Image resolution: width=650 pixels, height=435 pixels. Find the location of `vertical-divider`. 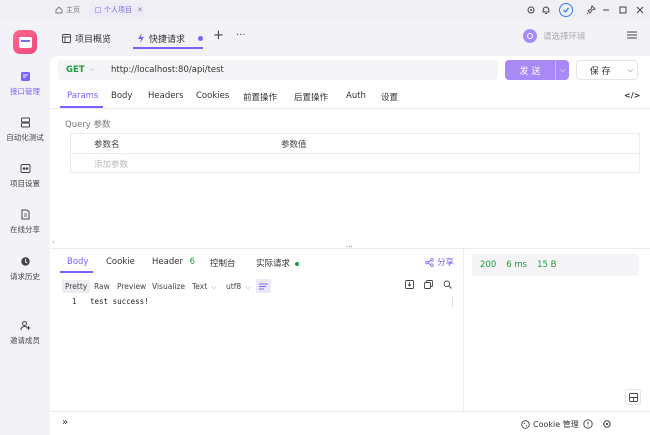

vertical-divider is located at coordinates (463, 330).